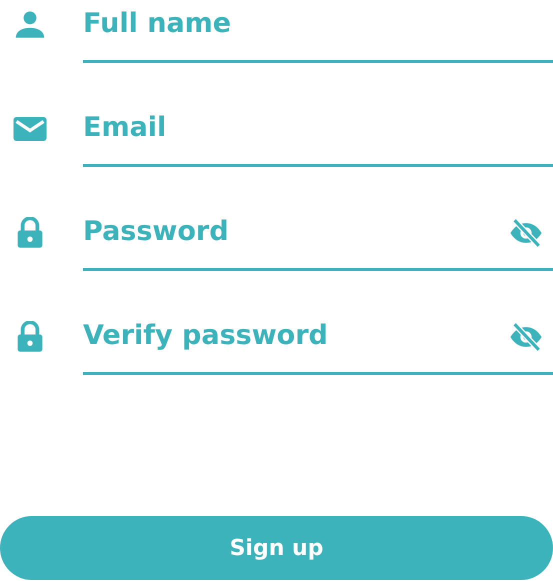  I want to click on input-field: Password, so click(318, 239).